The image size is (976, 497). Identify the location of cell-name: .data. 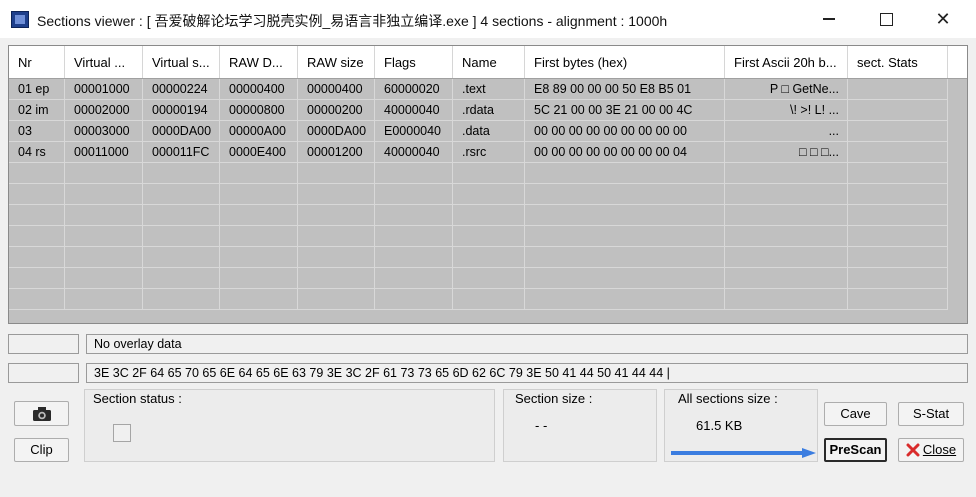
(489, 131).